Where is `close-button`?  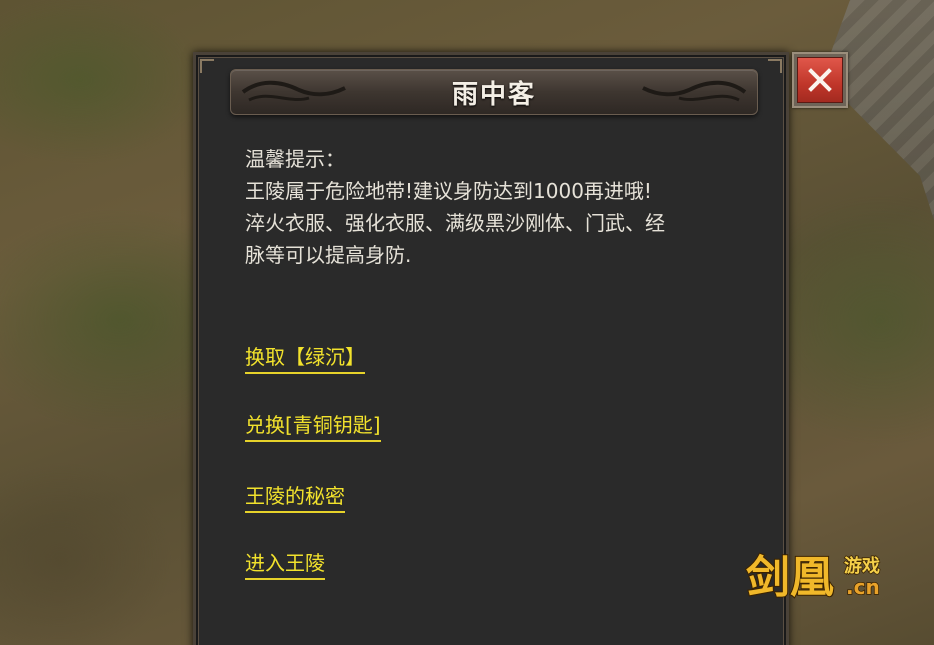
close-button is located at coordinates (820, 80).